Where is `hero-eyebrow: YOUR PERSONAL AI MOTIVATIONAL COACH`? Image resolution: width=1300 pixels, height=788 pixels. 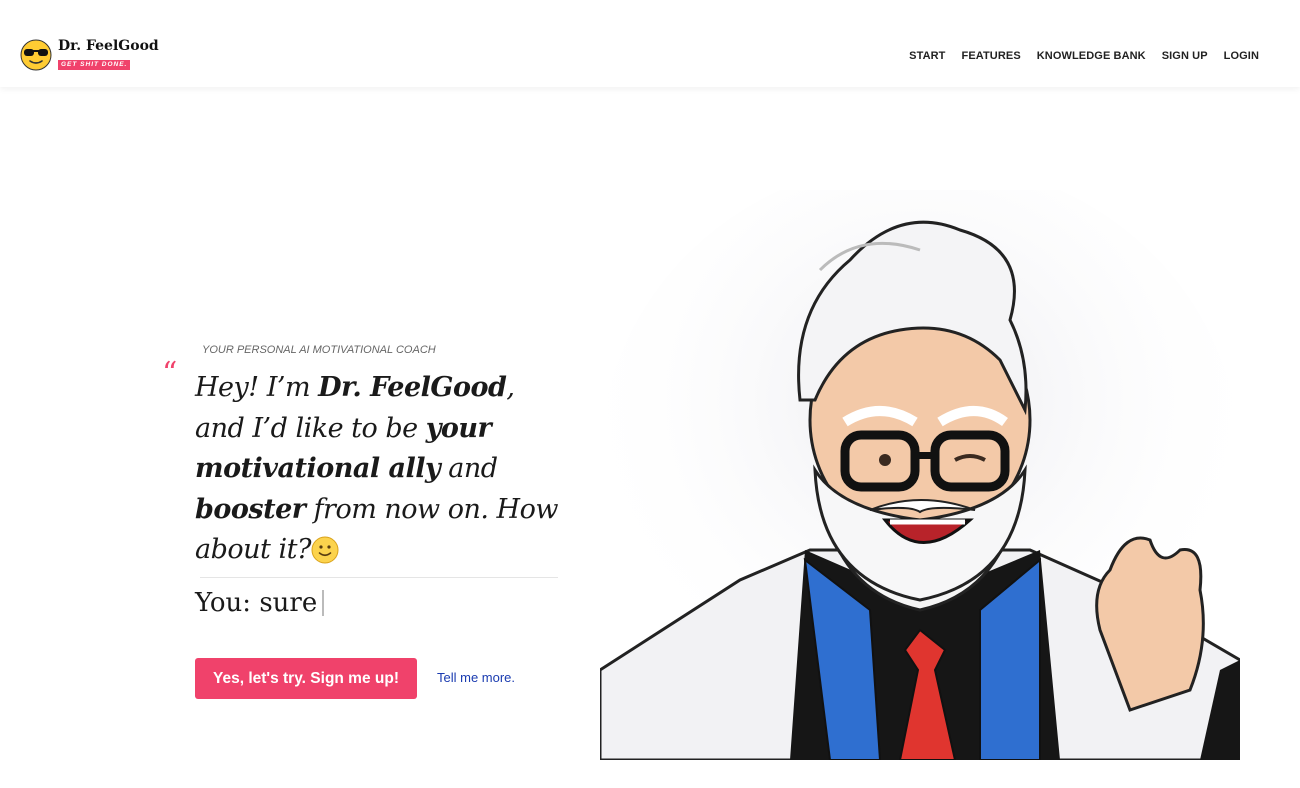 hero-eyebrow: YOUR PERSONAL AI MOTIVATIONAL COACH is located at coordinates (319, 350).